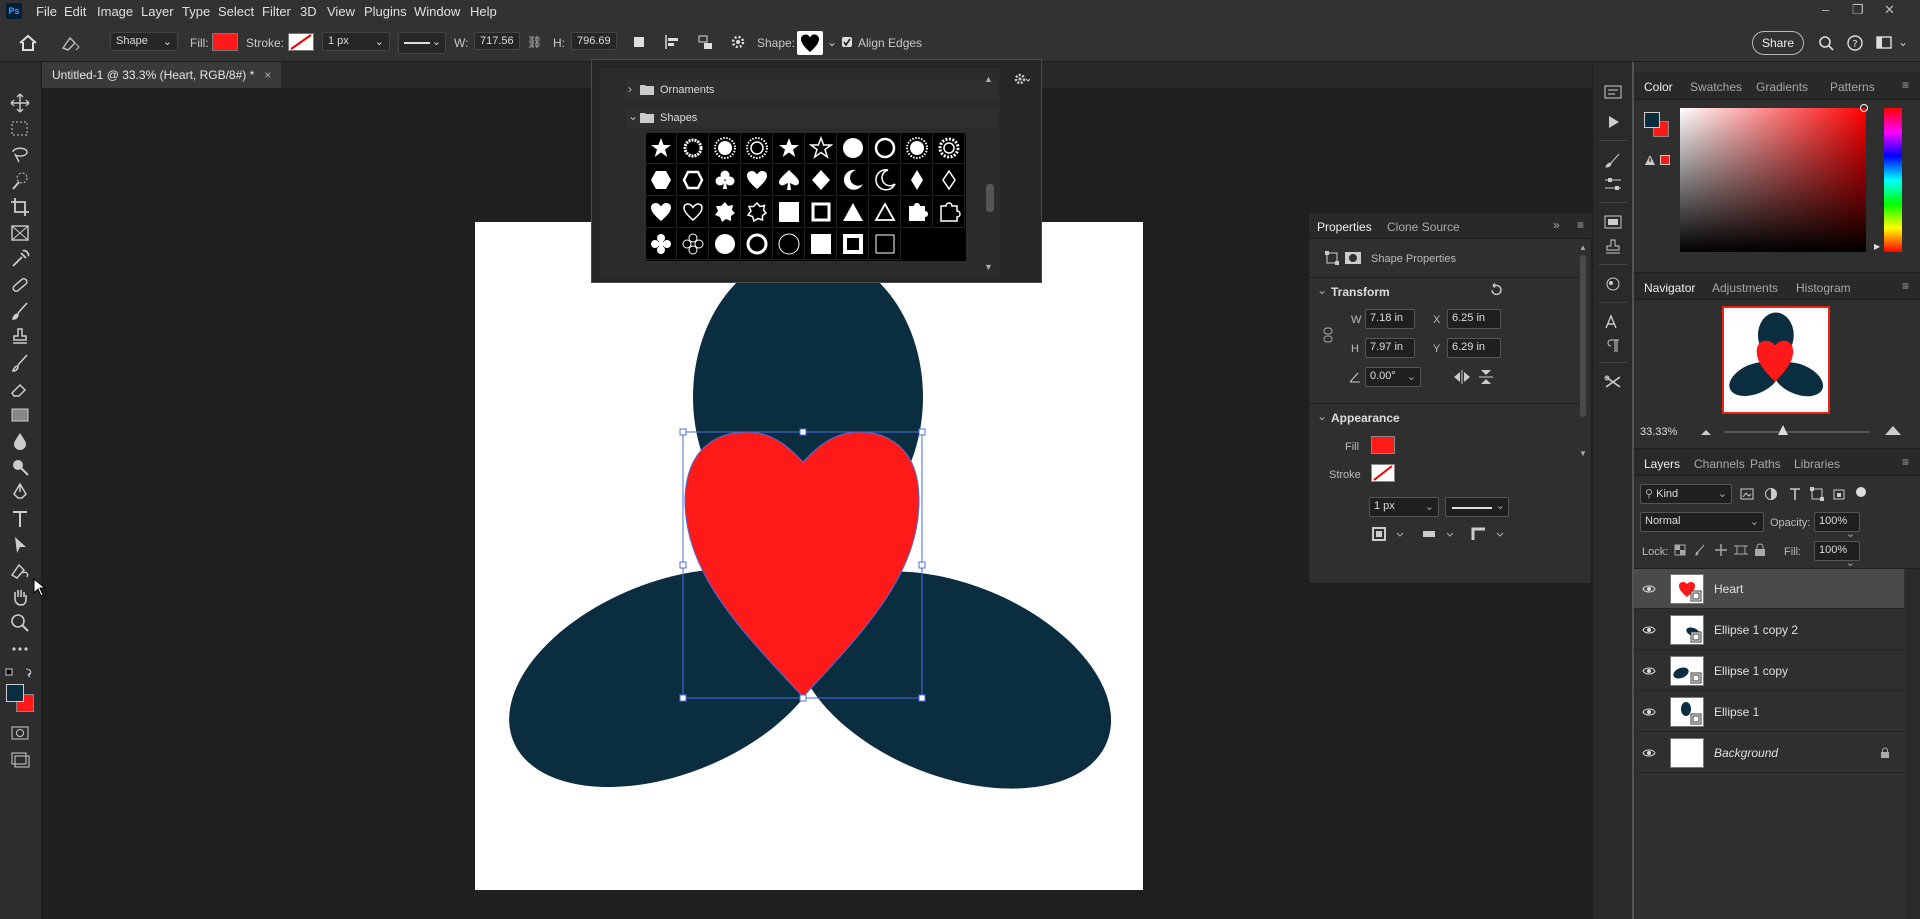 The width and height of the screenshot is (1920, 919). Describe the element at coordinates (789, 180) in the screenshot. I see `spade-shape-icon` at that location.